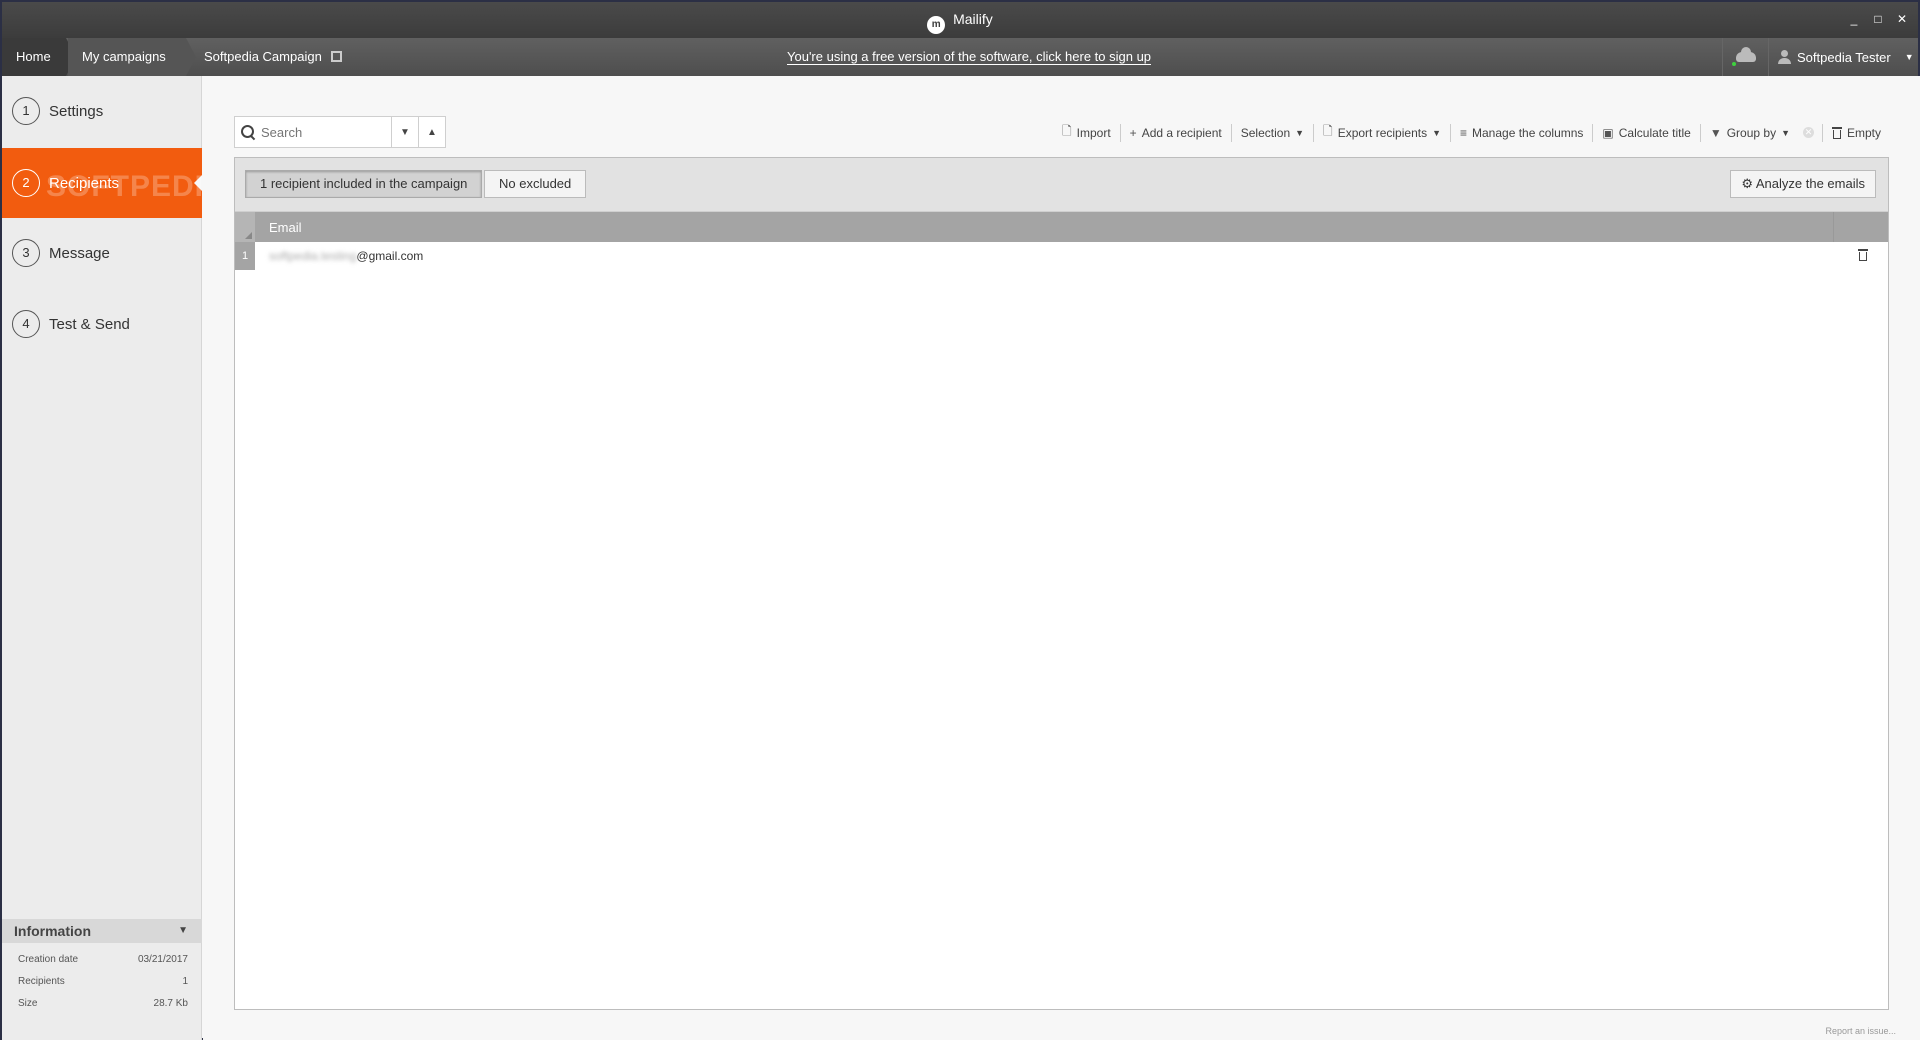 This screenshot has height=1040, width=1920. What do you see at coordinates (1734, 64) in the screenshot?
I see `sync-status-dot-icon` at bounding box center [1734, 64].